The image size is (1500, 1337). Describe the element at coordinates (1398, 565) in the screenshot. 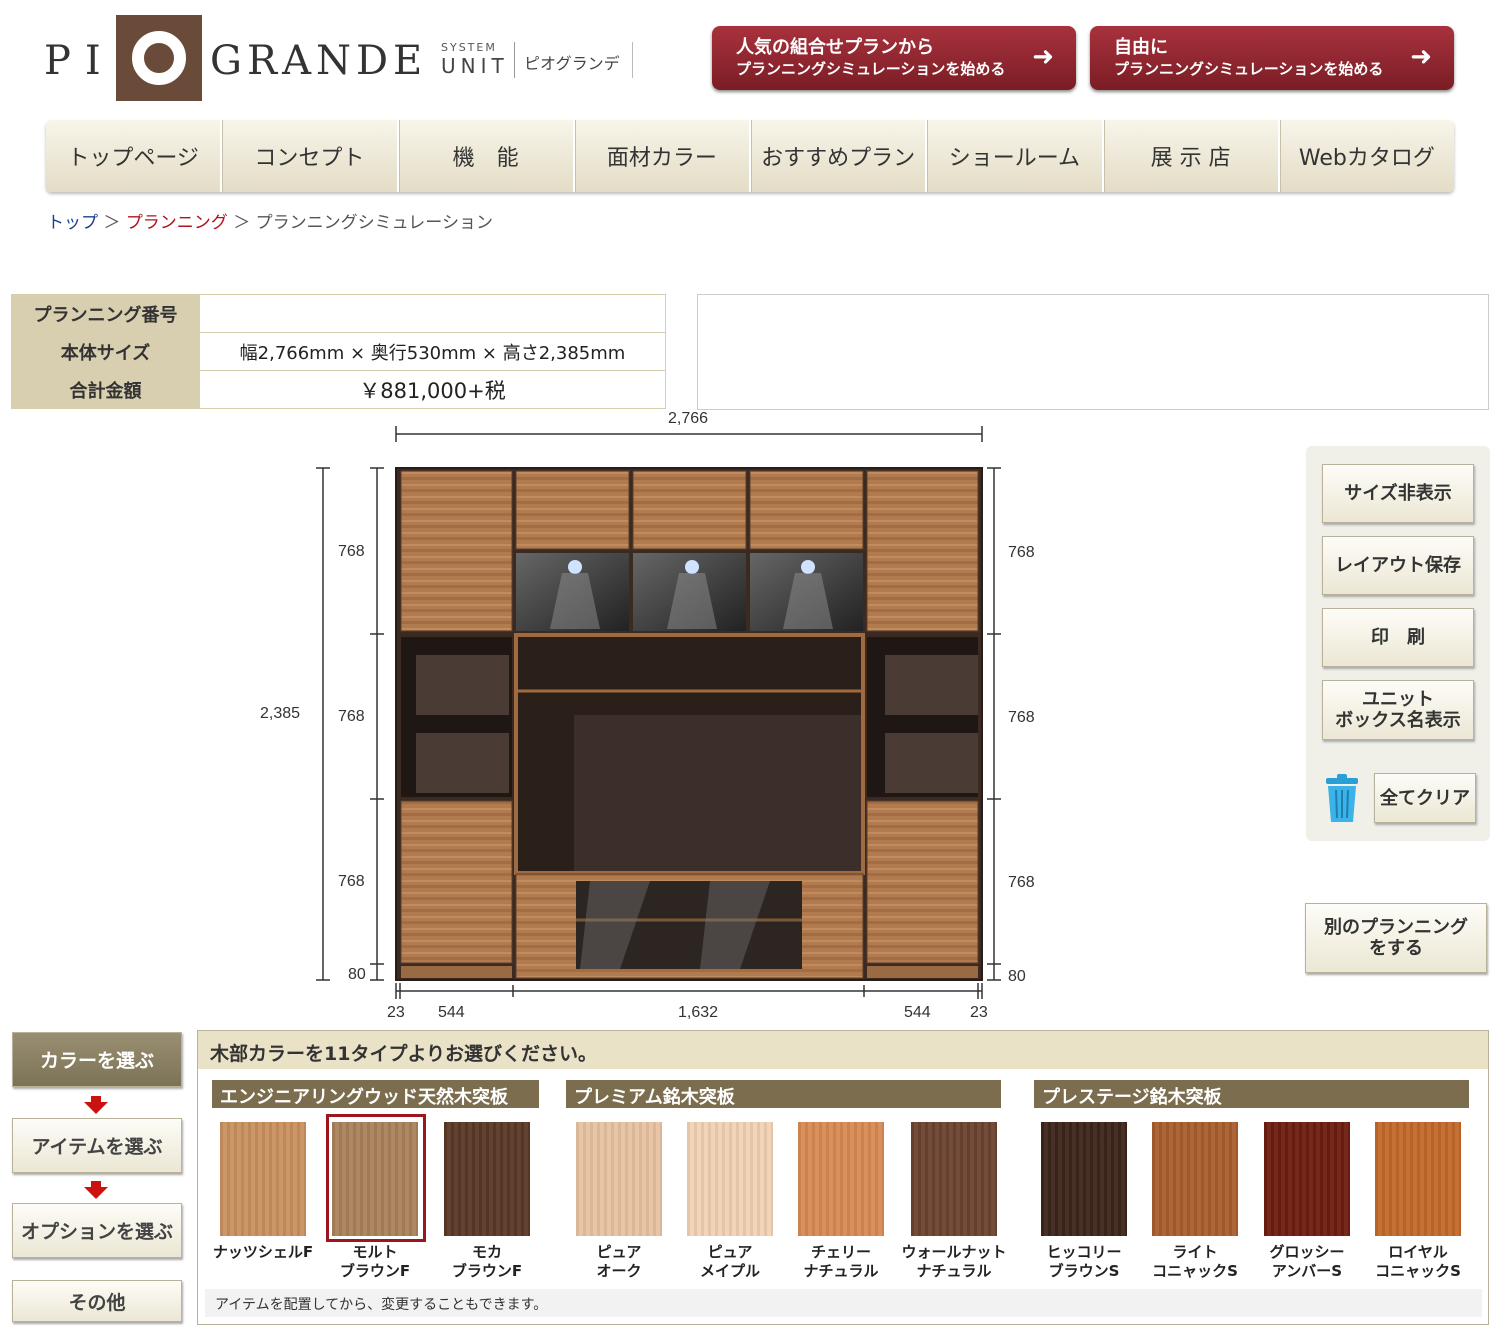

I see `save-layout-button: レイアウト保存` at that location.